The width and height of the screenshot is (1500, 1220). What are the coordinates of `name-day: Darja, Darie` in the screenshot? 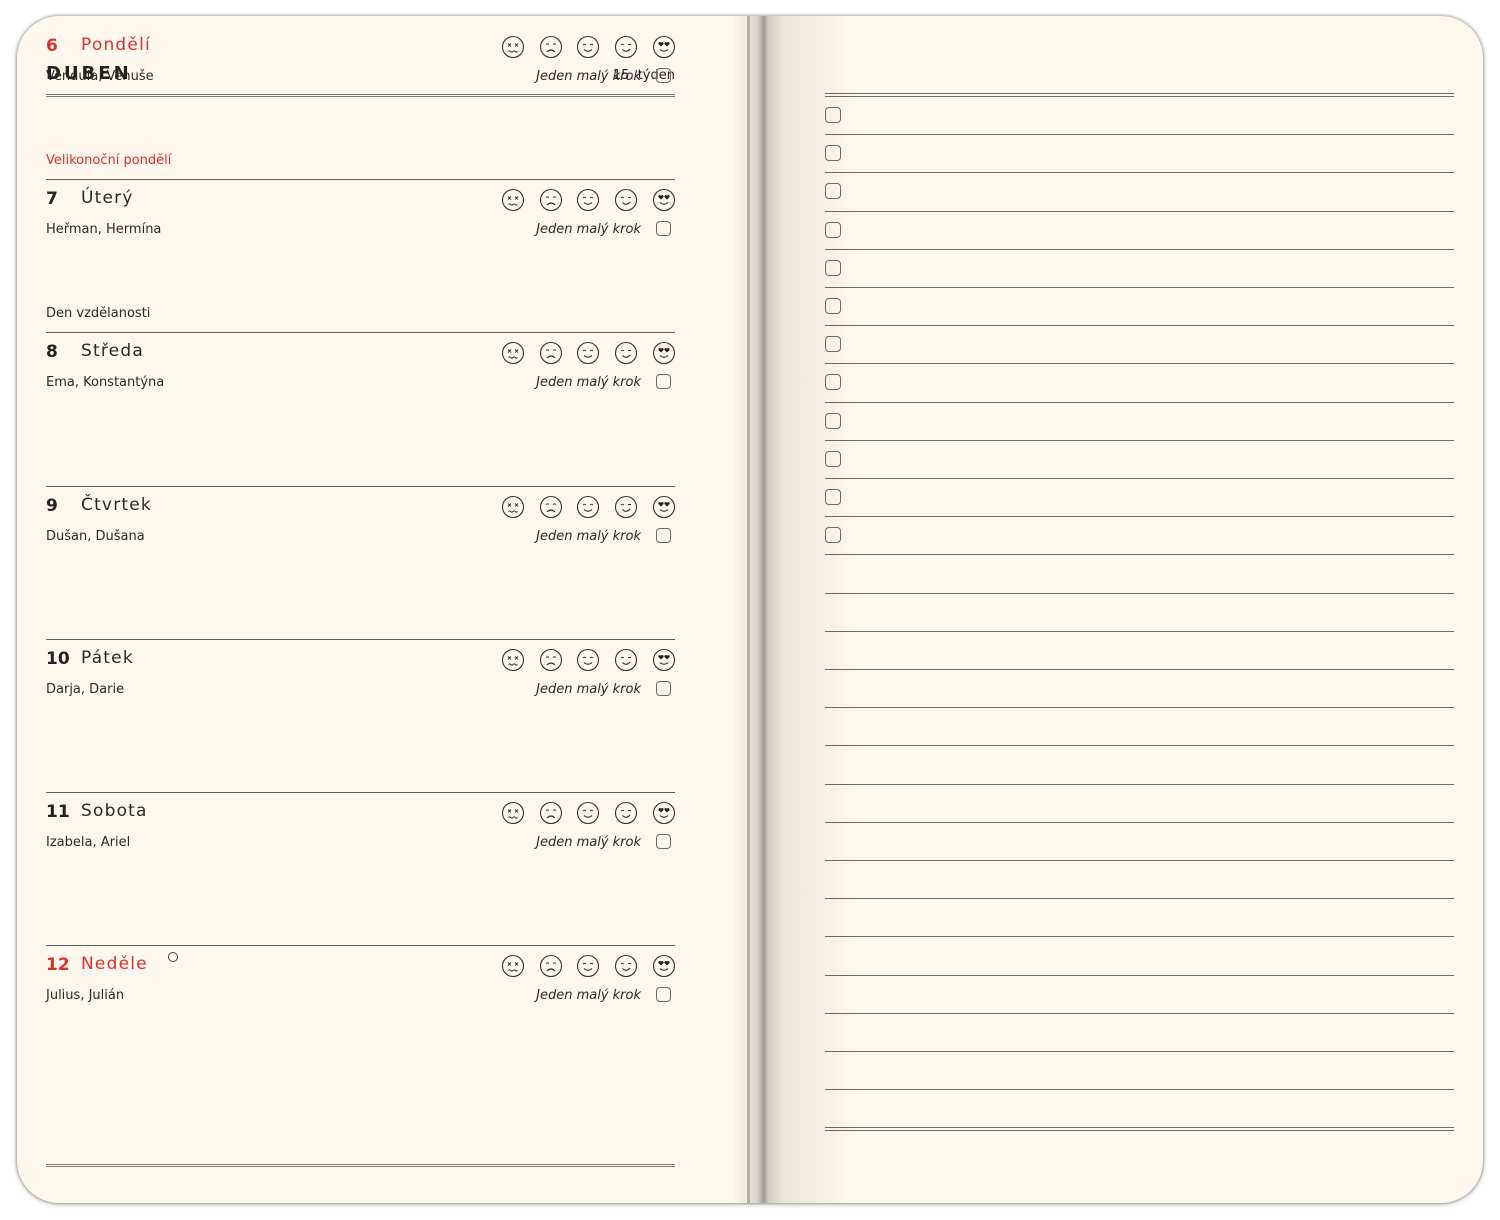 It's located at (85, 689).